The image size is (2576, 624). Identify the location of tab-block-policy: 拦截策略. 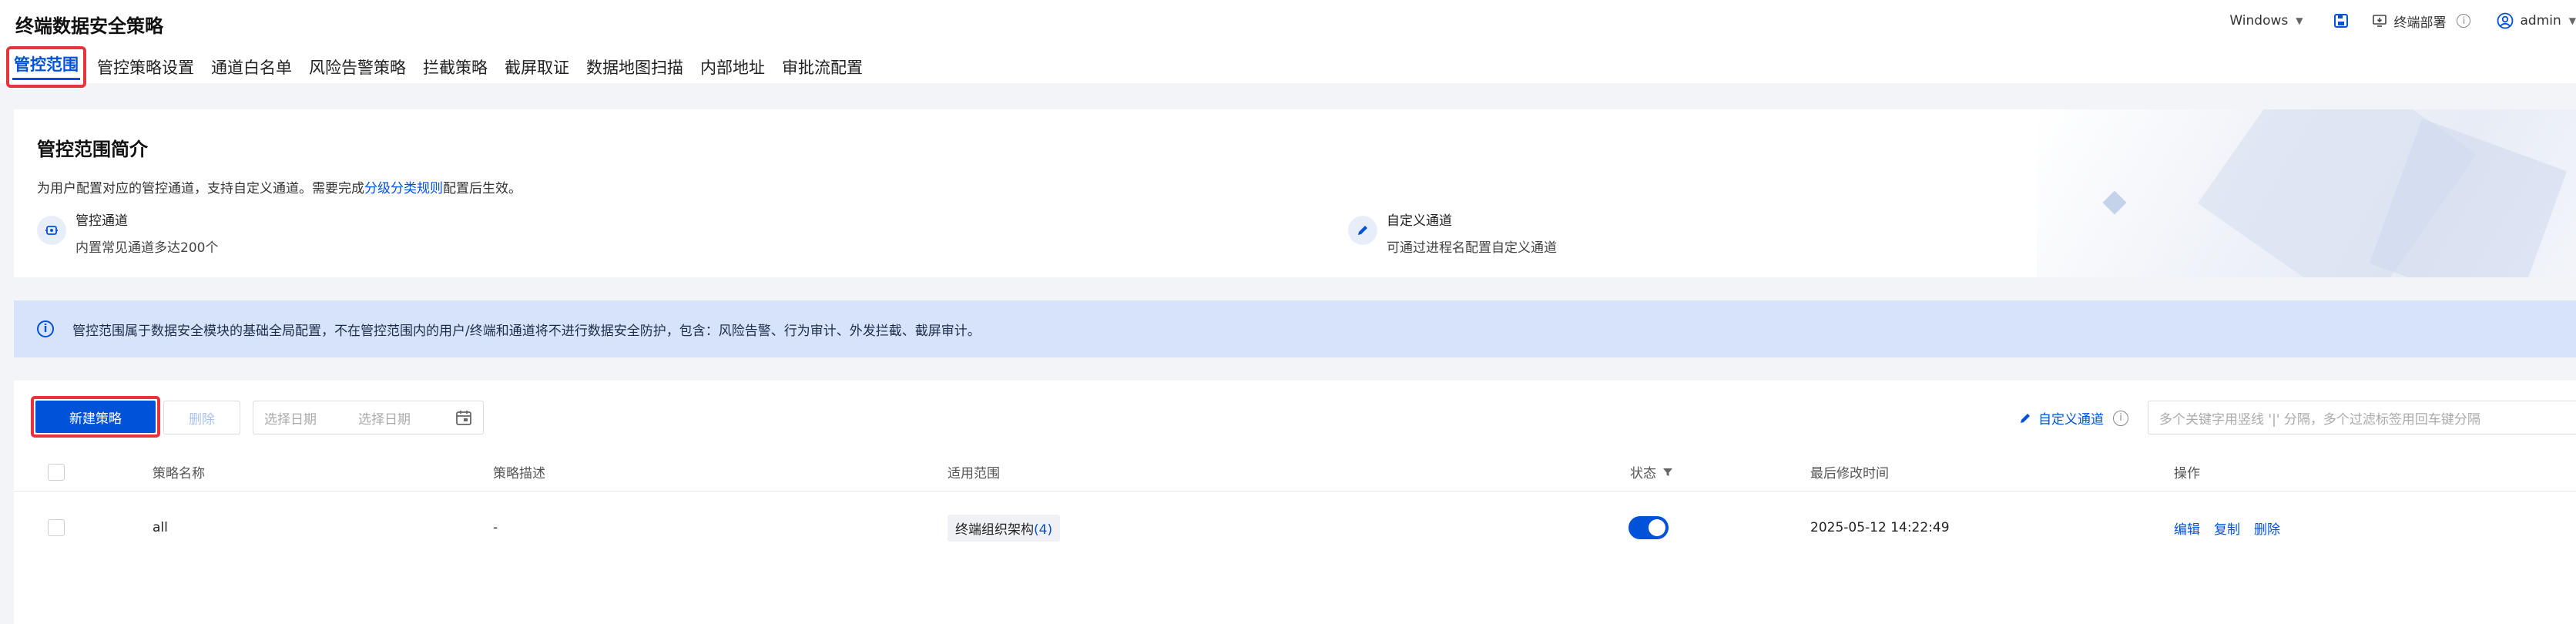
(455, 66).